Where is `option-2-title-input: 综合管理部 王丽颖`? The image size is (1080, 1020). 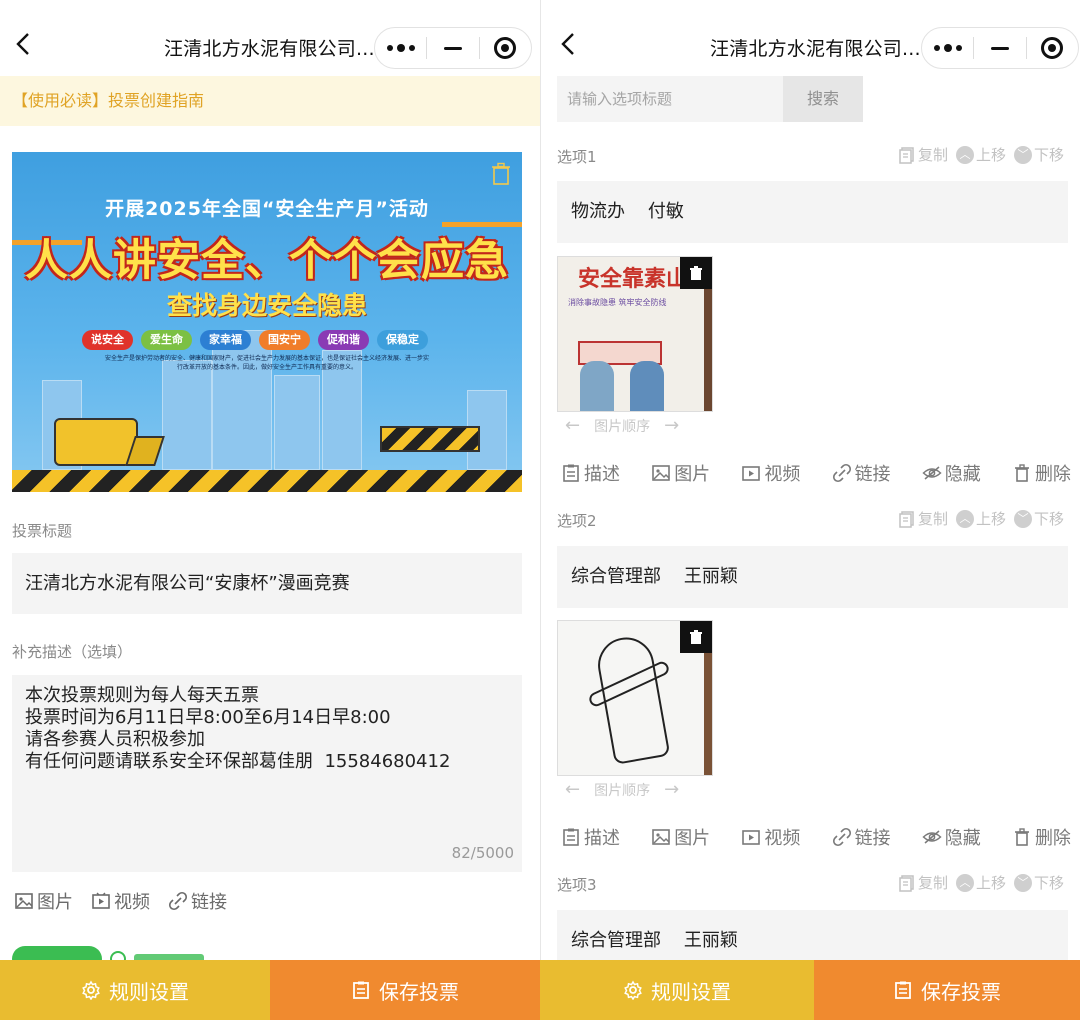 option-2-title-input: 综合管理部 王丽颖 is located at coordinates (812, 577).